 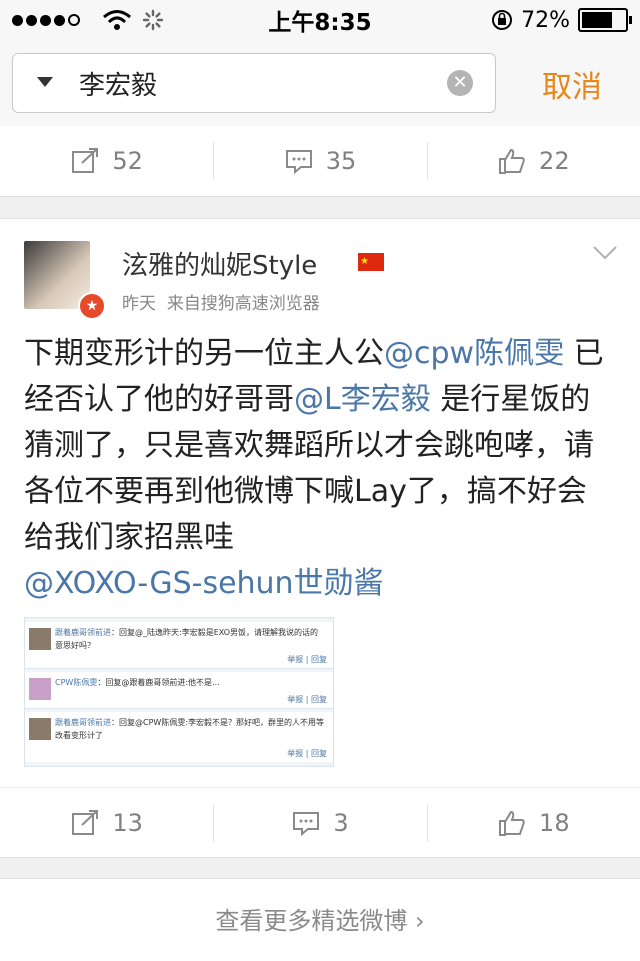 What do you see at coordinates (502, 20) in the screenshot?
I see `orientation-lock-icon` at bounding box center [502, 20].